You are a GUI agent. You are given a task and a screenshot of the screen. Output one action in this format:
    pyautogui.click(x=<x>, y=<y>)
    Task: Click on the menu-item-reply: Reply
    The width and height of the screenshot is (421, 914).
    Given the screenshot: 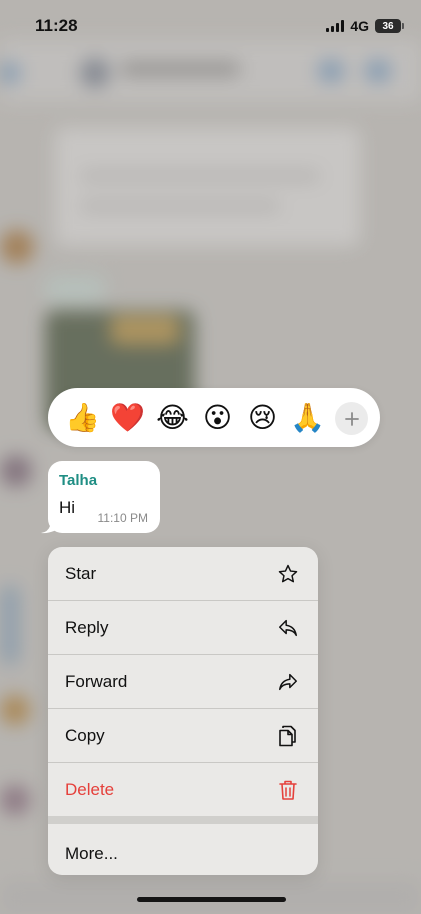 What is the action you would take?
    pyautogui.click(x=183, y=628)
    